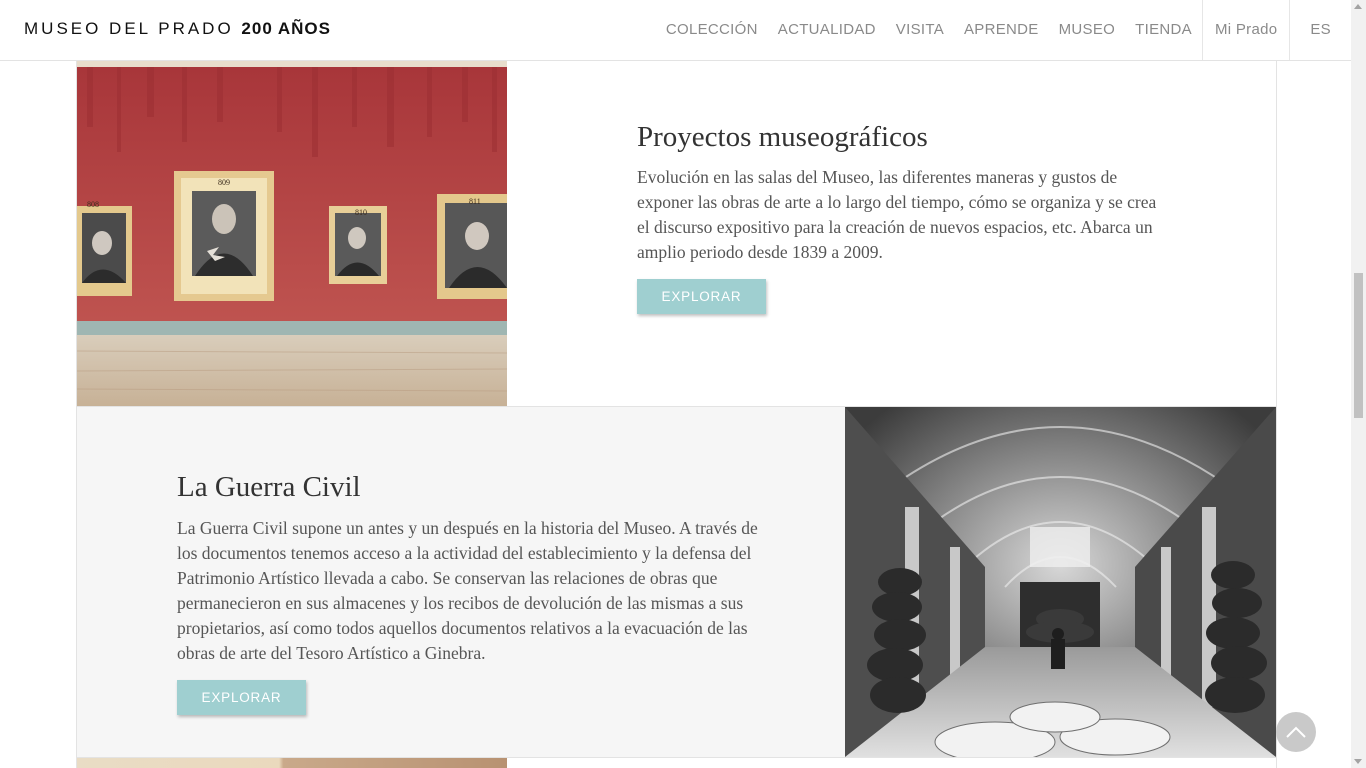 The image size is (1366, 768). What do you see at coordinates (1358, 6) in the screenshot?
I see `scroll-up-arrow-icon` at bounding box center [1358, 6].